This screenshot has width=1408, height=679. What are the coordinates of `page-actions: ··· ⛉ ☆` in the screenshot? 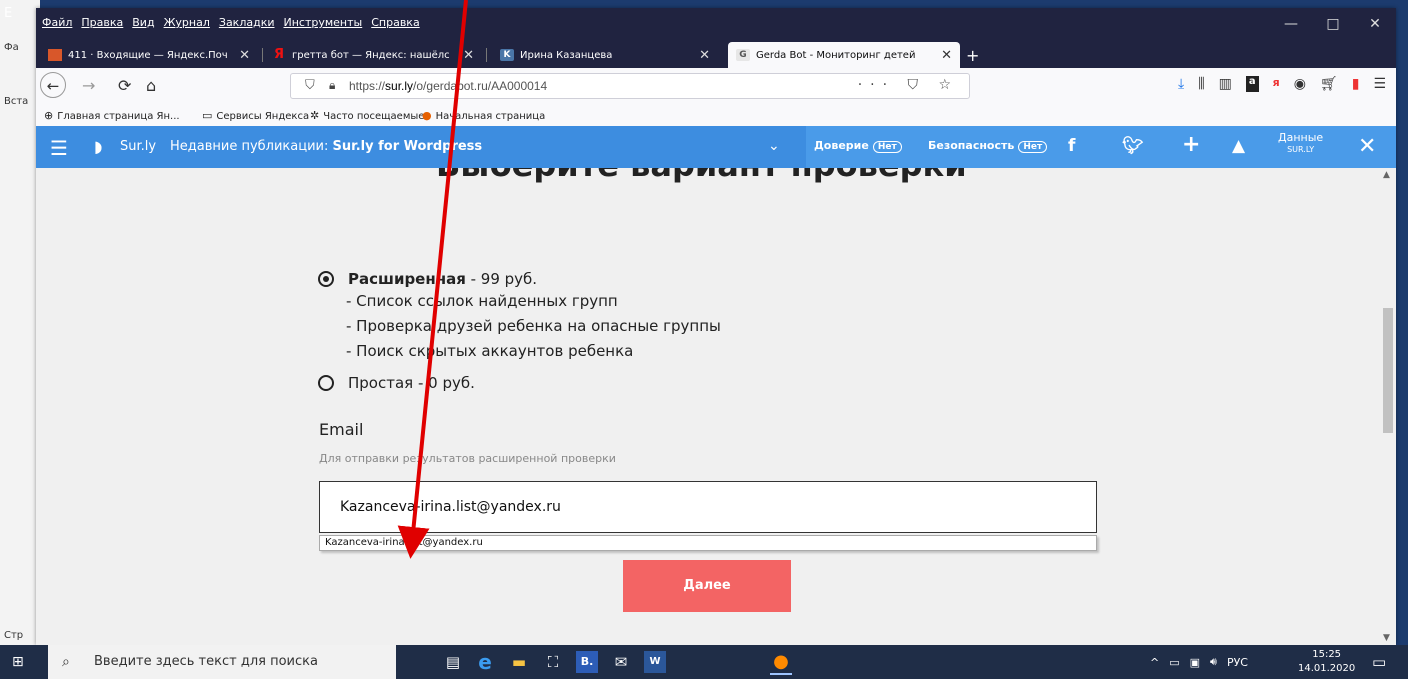 It's located at (908, 85).